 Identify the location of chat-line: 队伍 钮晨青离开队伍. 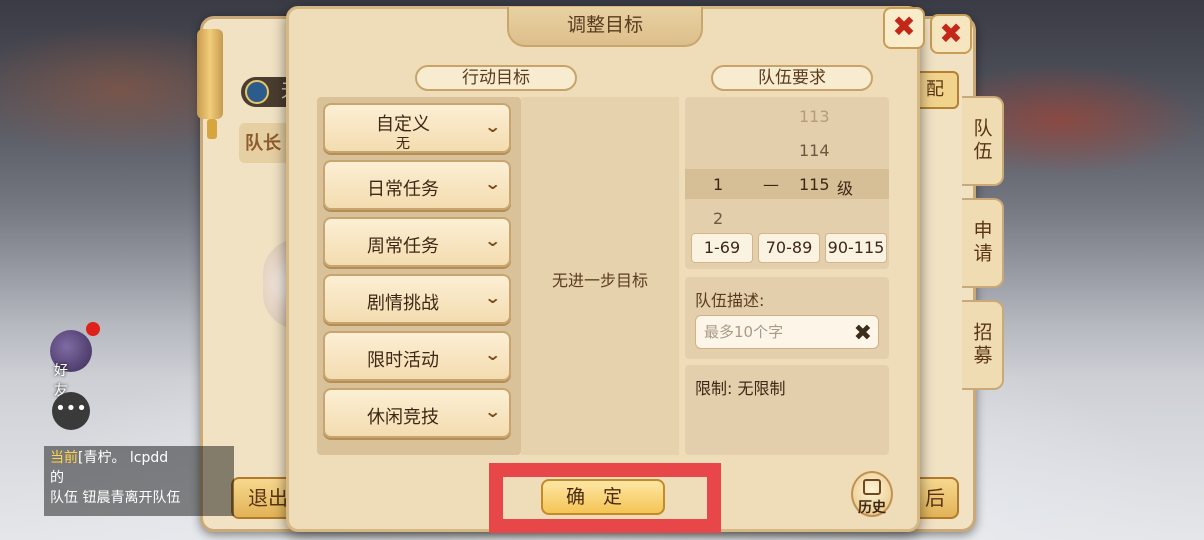
(139, 498).